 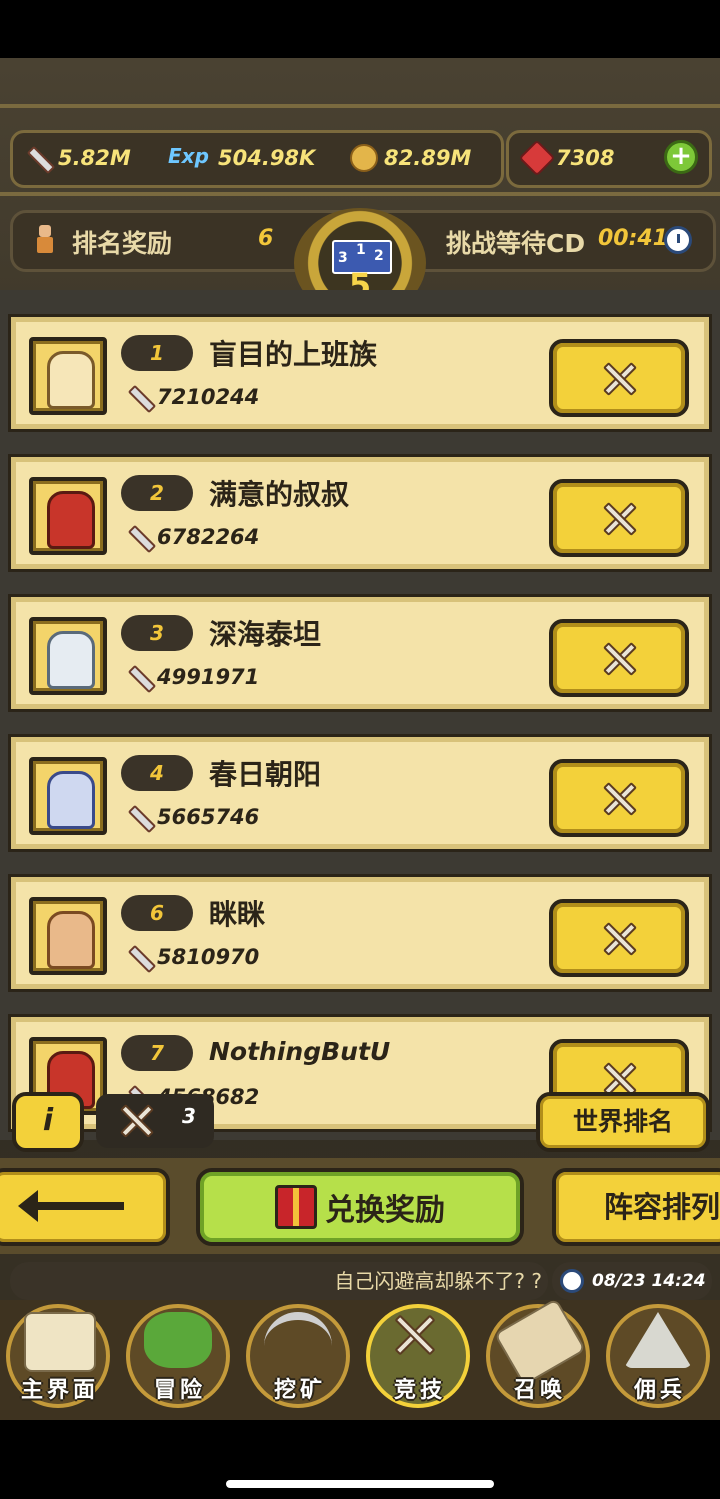 What do you see at coordinates (94, 158) in the screenshot?
I see `attack-value: 5.82M` at bounding box center [94, 158].